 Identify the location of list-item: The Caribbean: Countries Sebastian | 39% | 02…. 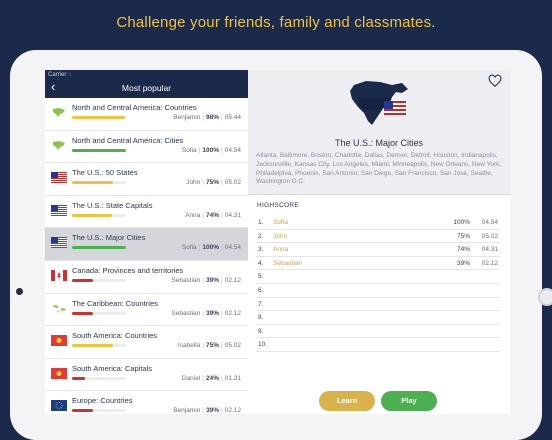
(146, 310).